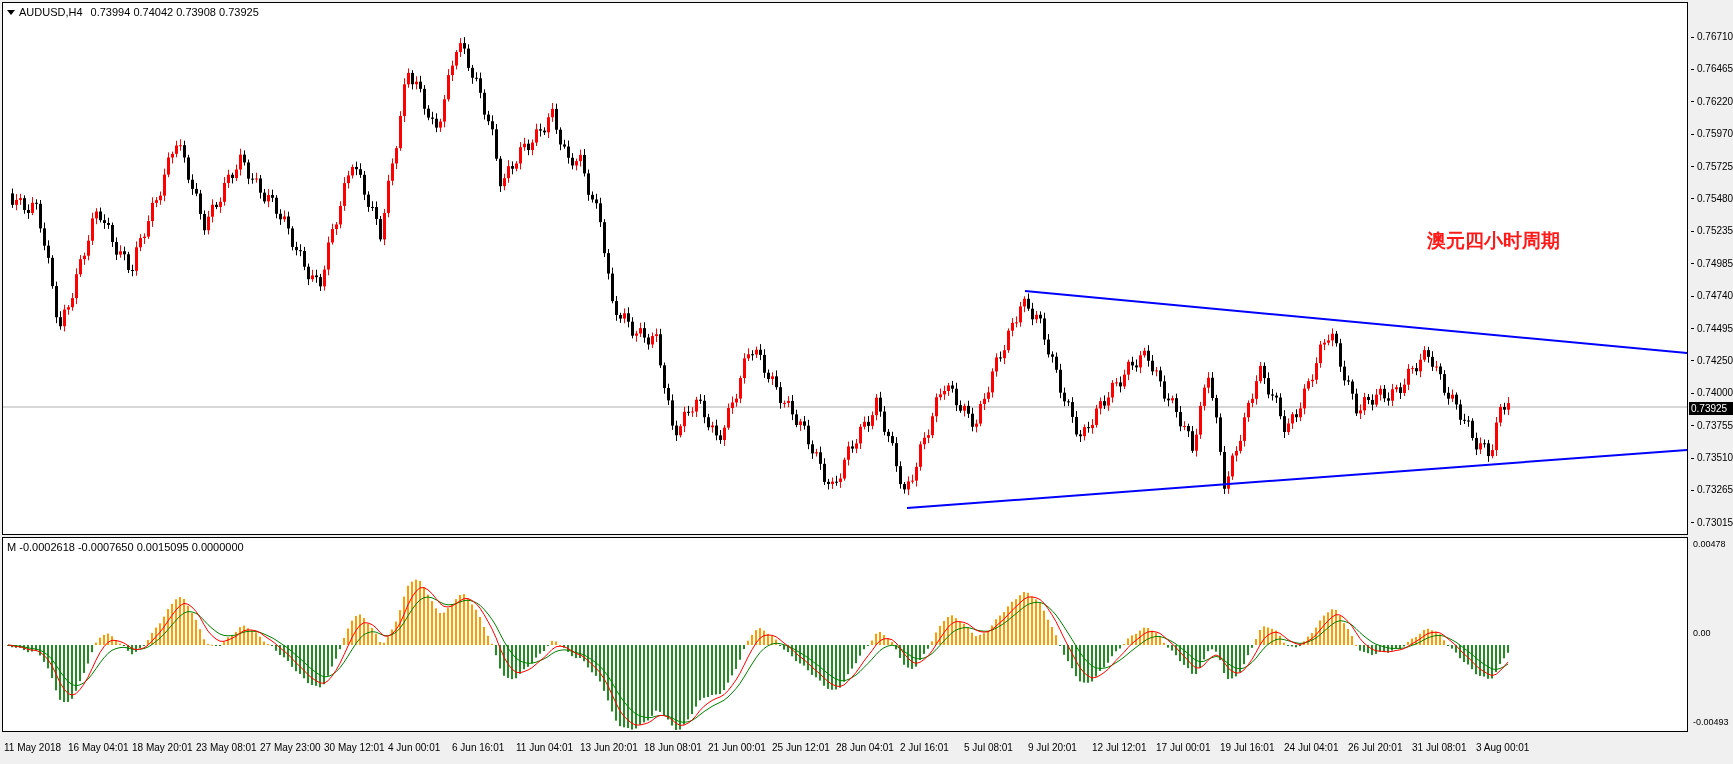 The width and height of the screenshot is (1733, 764). I want to click on time-axis-label: 23 May 08:01, so click(226, 748).